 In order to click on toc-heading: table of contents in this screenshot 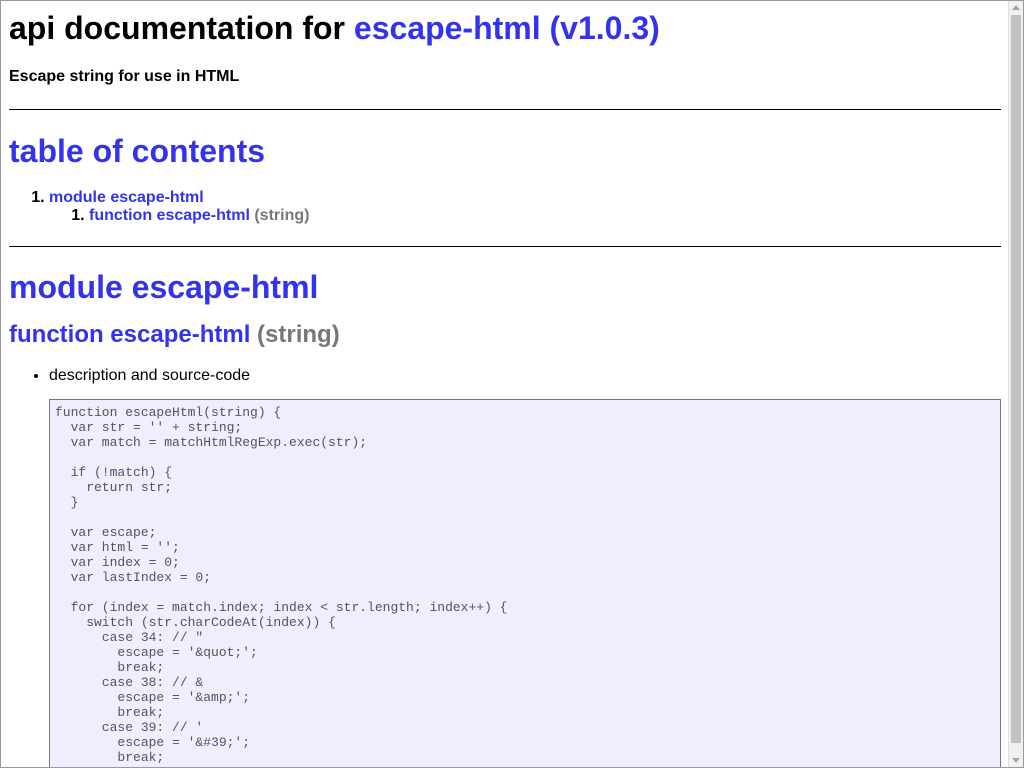, I will do `click(505, 151)`.